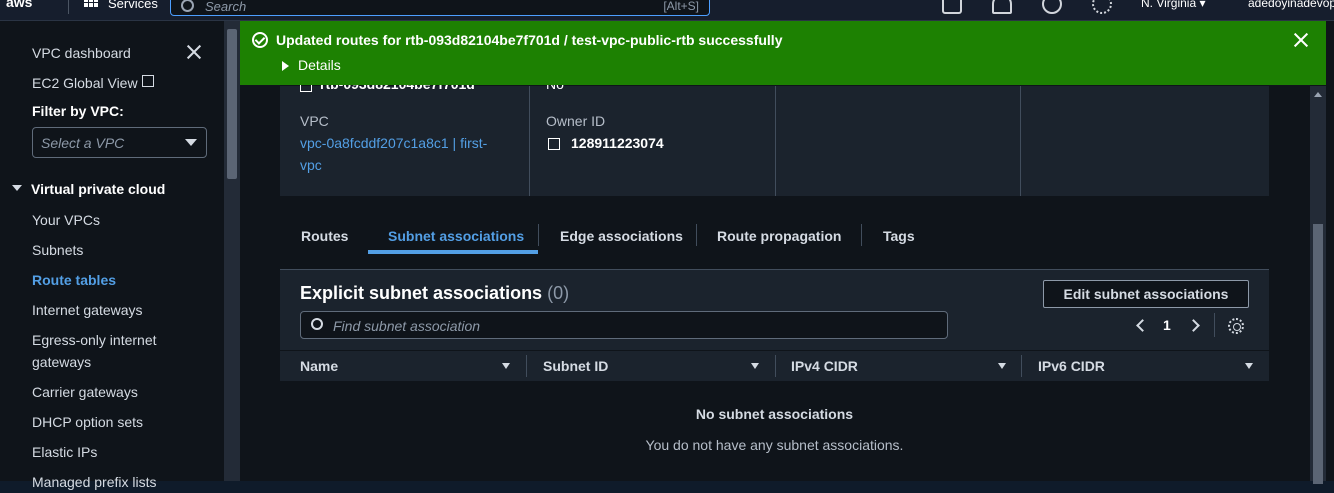 This screenshot has width=1334, height=493. I want to click on account-menu: adedoyinadevop, so click(1291, 5).